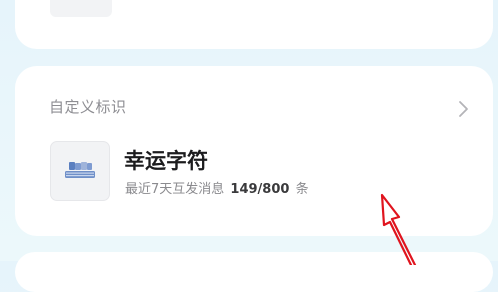 Image resolution: width=498 pixels, height=292 pixels. What do you see at coordinates (81, 8) in the screenshot?
I see `previous-card-thumbnail` at bounding box center [81, 8].